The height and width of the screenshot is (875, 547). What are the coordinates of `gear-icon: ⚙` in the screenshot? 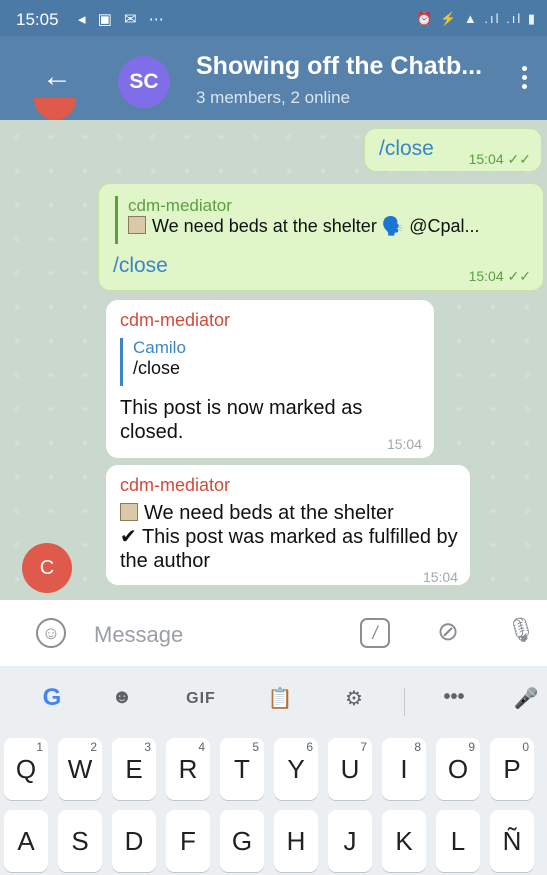 It's located at (354, 702).